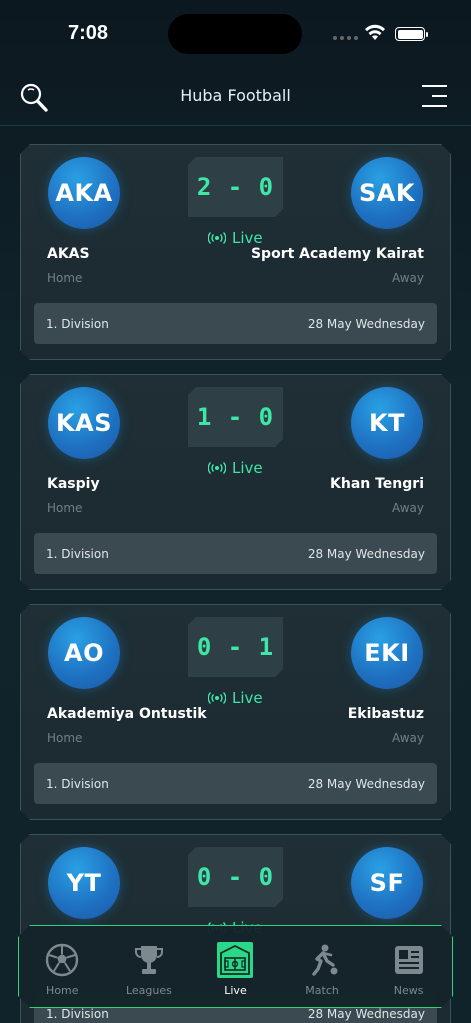  I want to click on home-team-badge: AO, so click(84, 653).